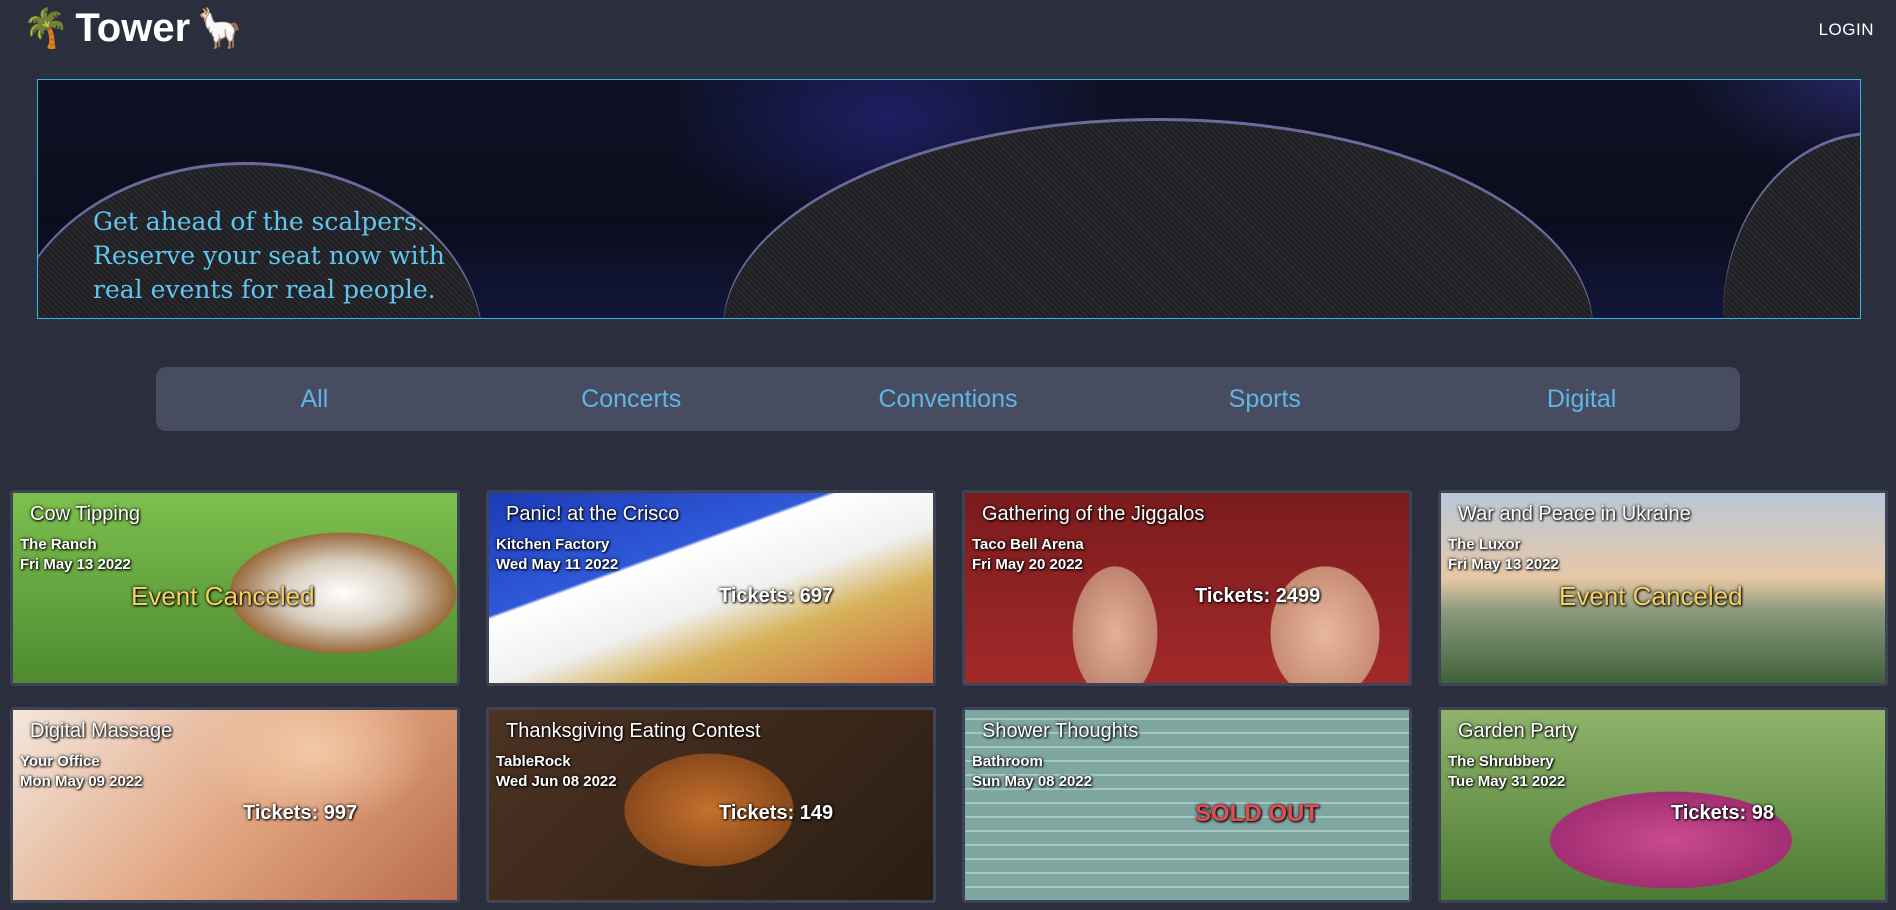 This screenshot has width=1896, height=910. Describe the element at coordinates (1060, 731) in the screenshot. I see `event-name: Shower Thoughts` at that location.